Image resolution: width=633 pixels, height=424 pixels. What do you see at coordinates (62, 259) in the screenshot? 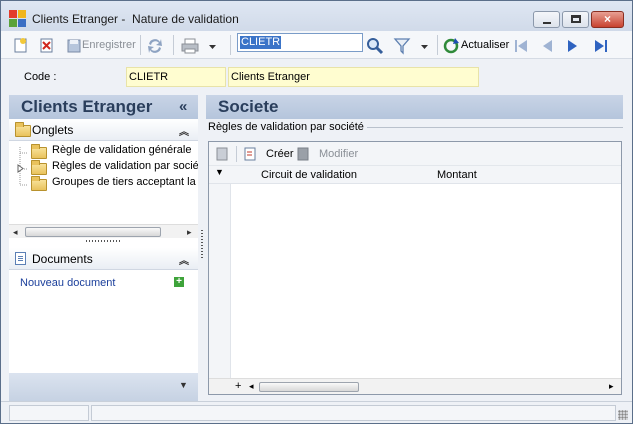
I see `documents-section-label: Documents` at bounding box center [62, 259].